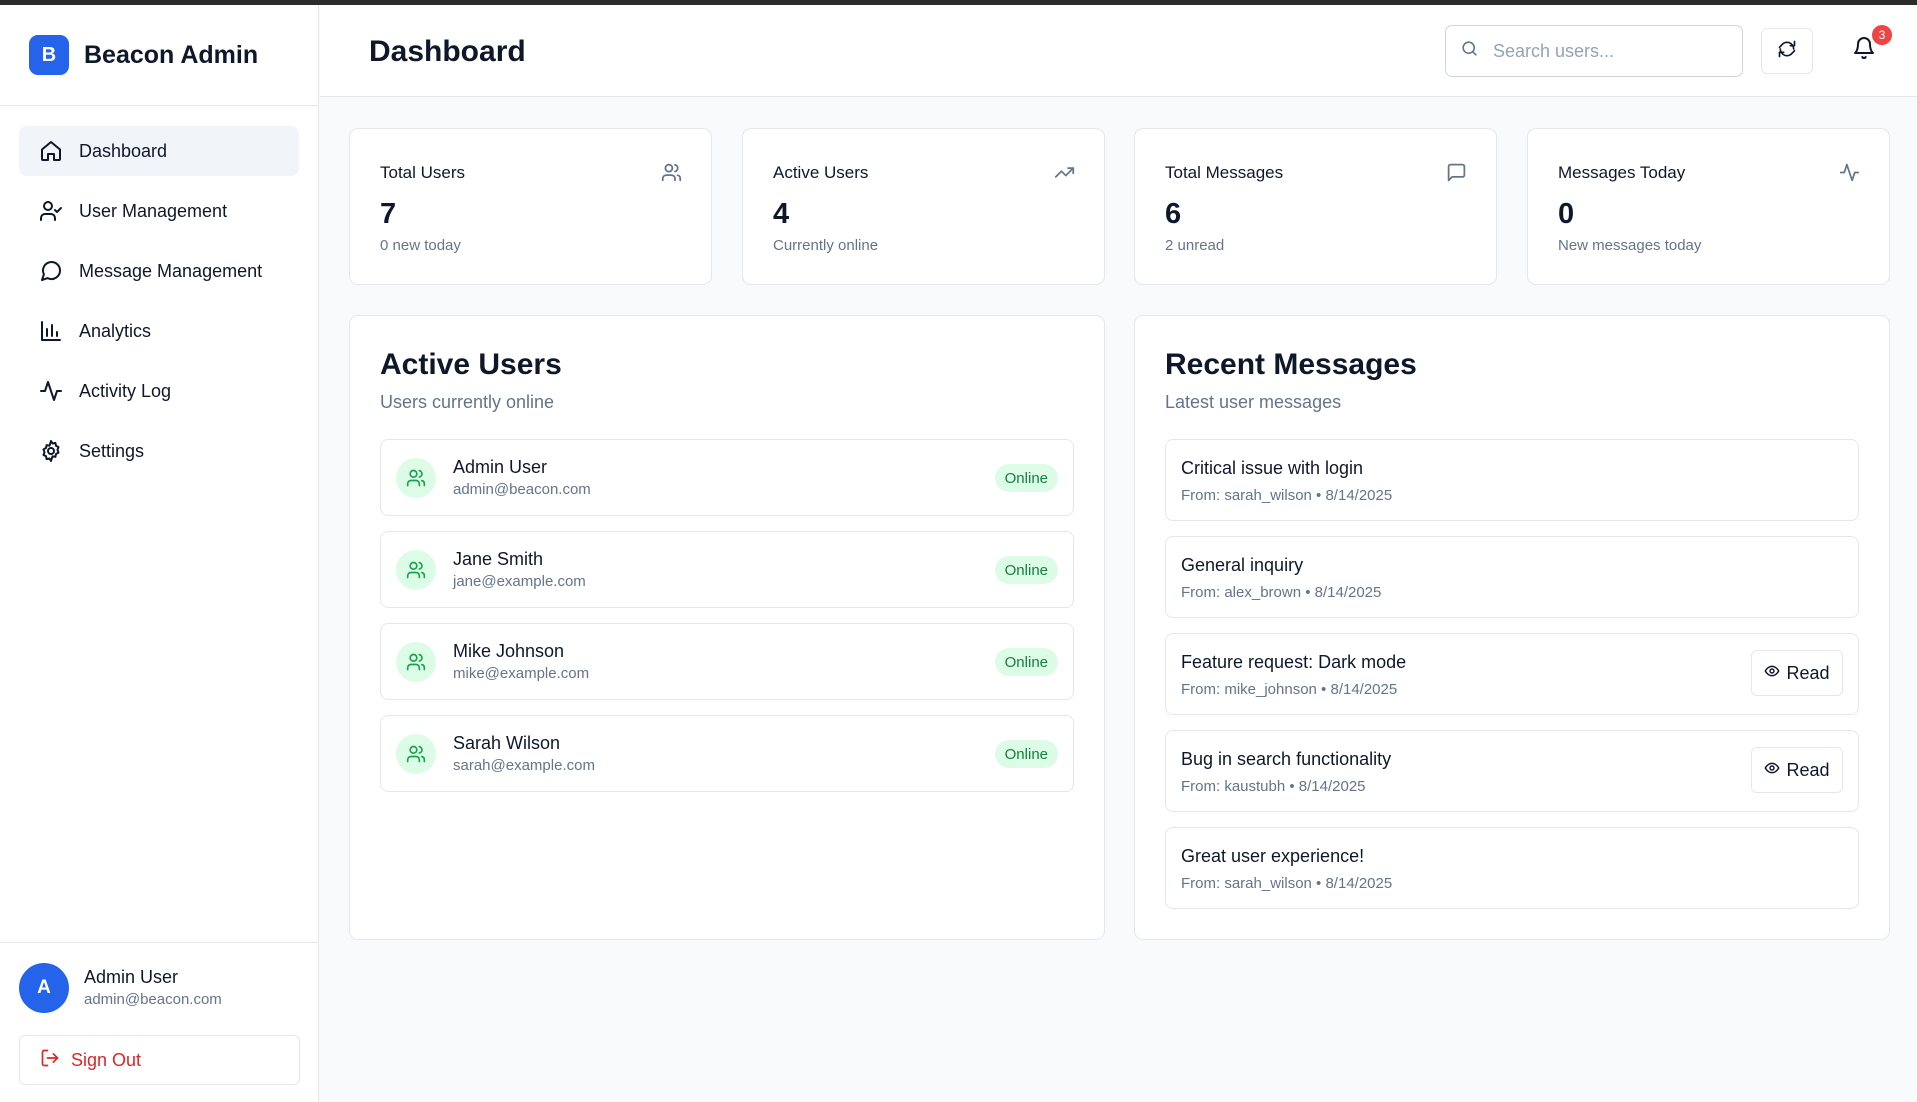 The image size is (1917, 1102). Describe the element at coordinates (521, 673) in the screenshot. I see `user-email: mike@example.com` at that location.